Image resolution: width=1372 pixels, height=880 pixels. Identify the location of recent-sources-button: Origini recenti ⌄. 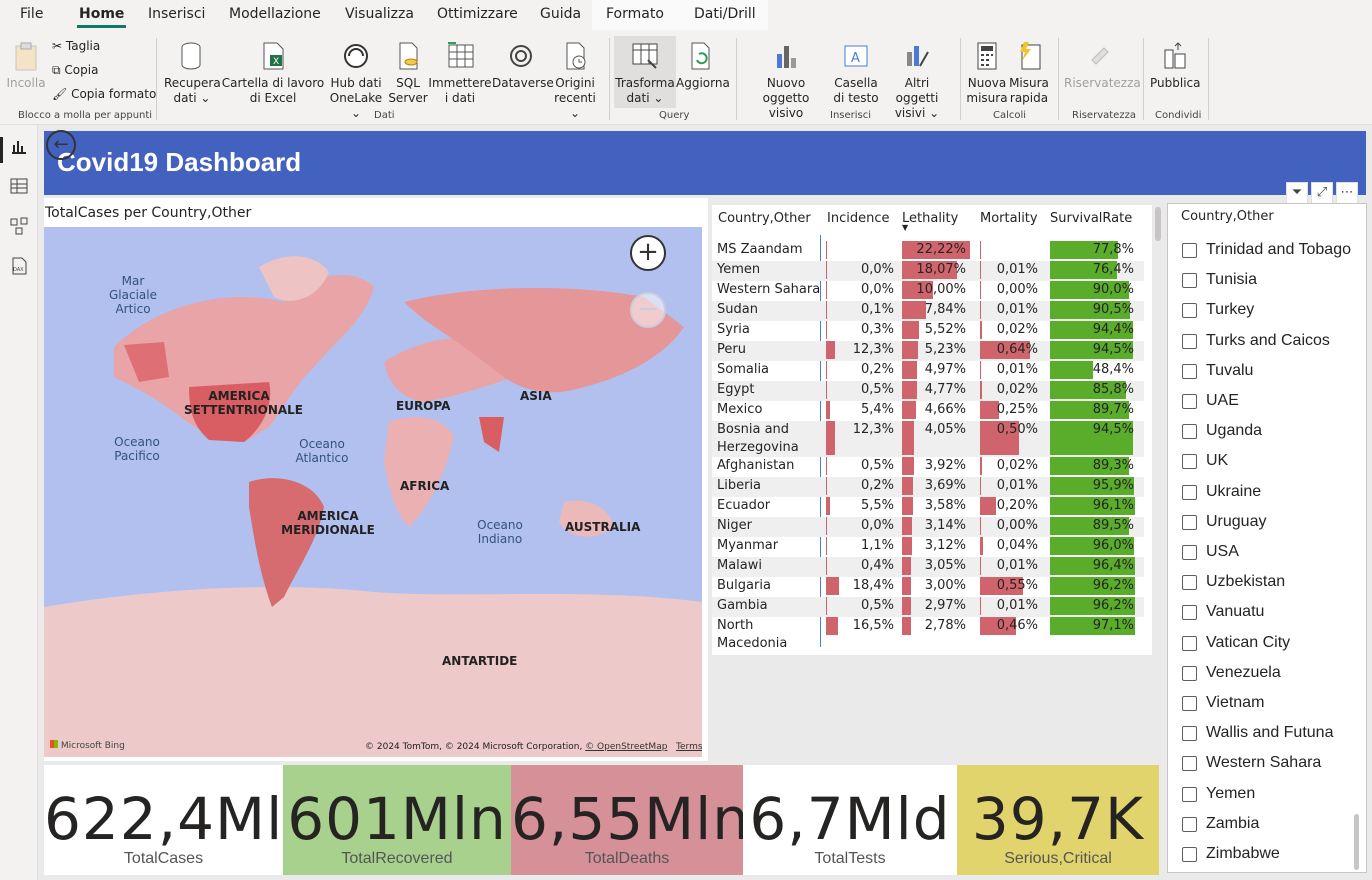
(575, 80).